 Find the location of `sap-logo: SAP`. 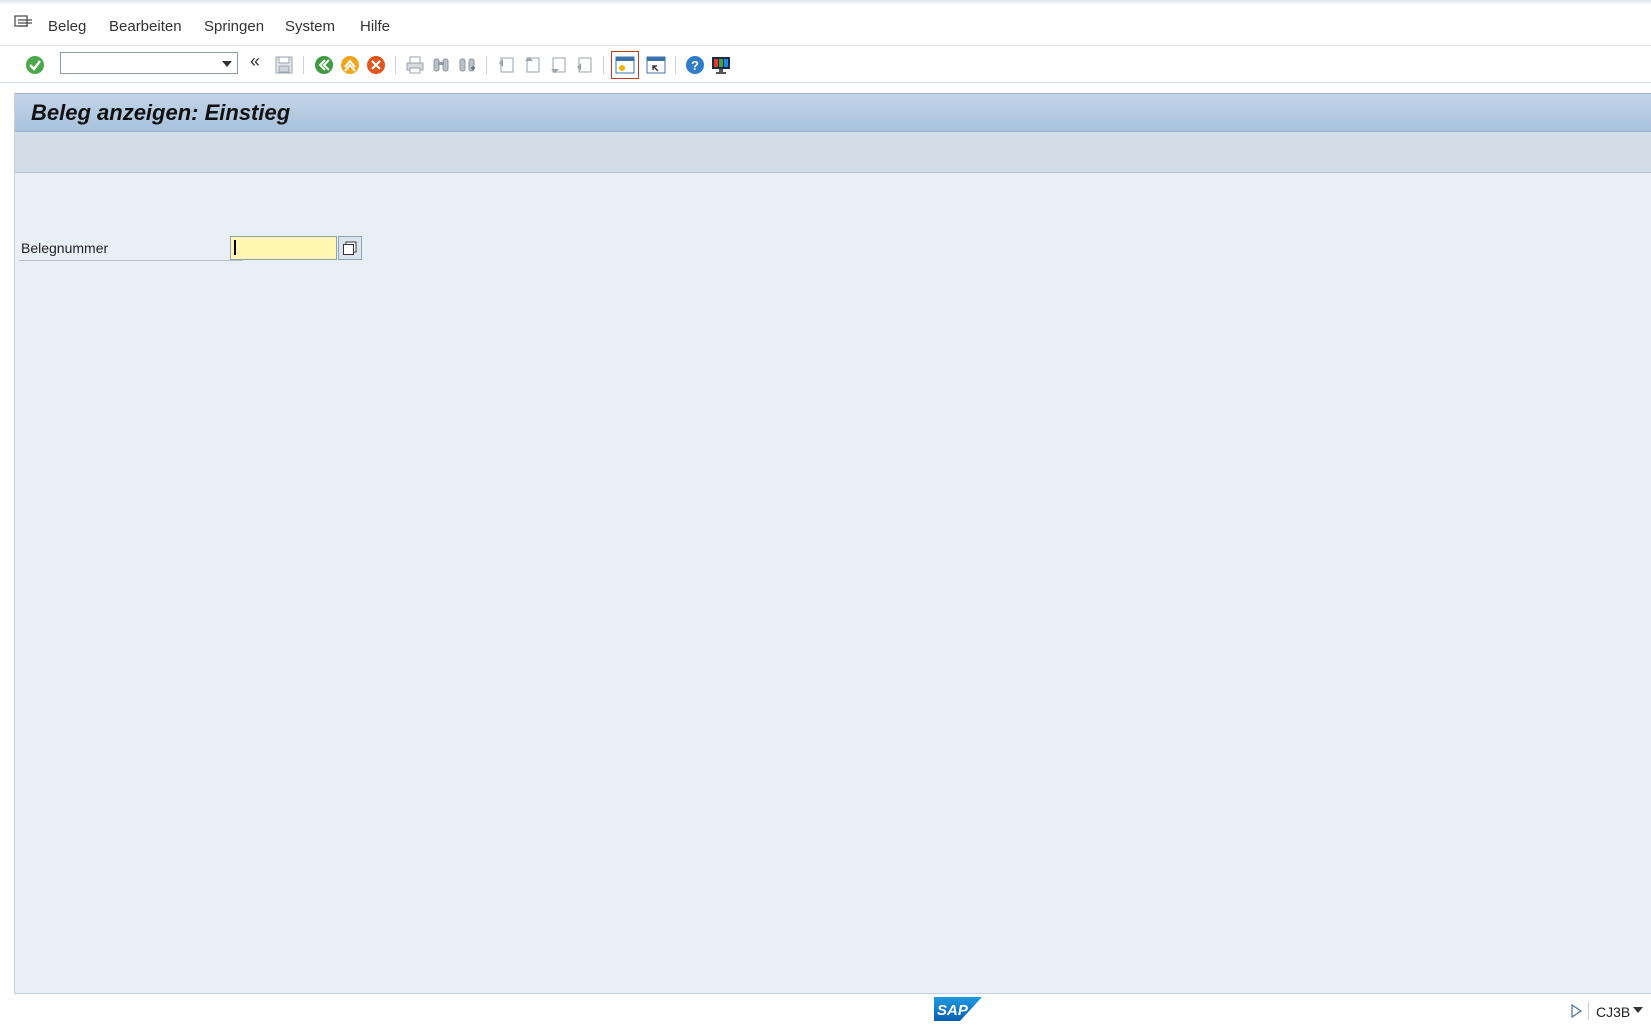

sap-logo: SAP is located at coordinates (958, 1009).